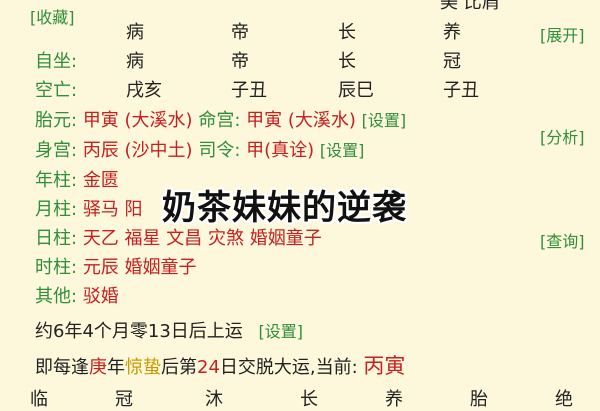 Image resolution: width=600 pixels, height=411 pixels. What do you see at coordinates (100, 296) in the screenshot?
I see `qita-item: 驳婚` at bounding box center [100, 296].